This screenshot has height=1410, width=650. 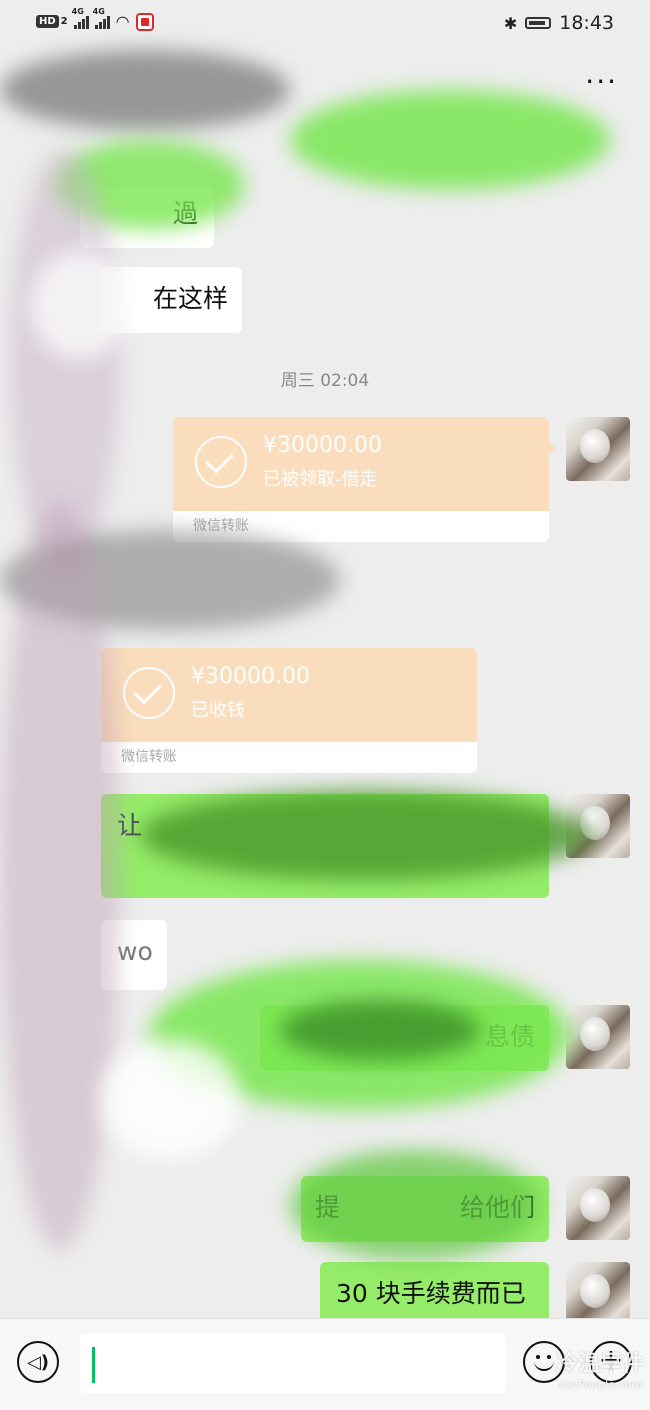 What do you see at coordinates (361, 464) in the screenshot?
I see `transfer-card-body: ¥30000.00 已被领取-借走` at bounding box center [361, 464].